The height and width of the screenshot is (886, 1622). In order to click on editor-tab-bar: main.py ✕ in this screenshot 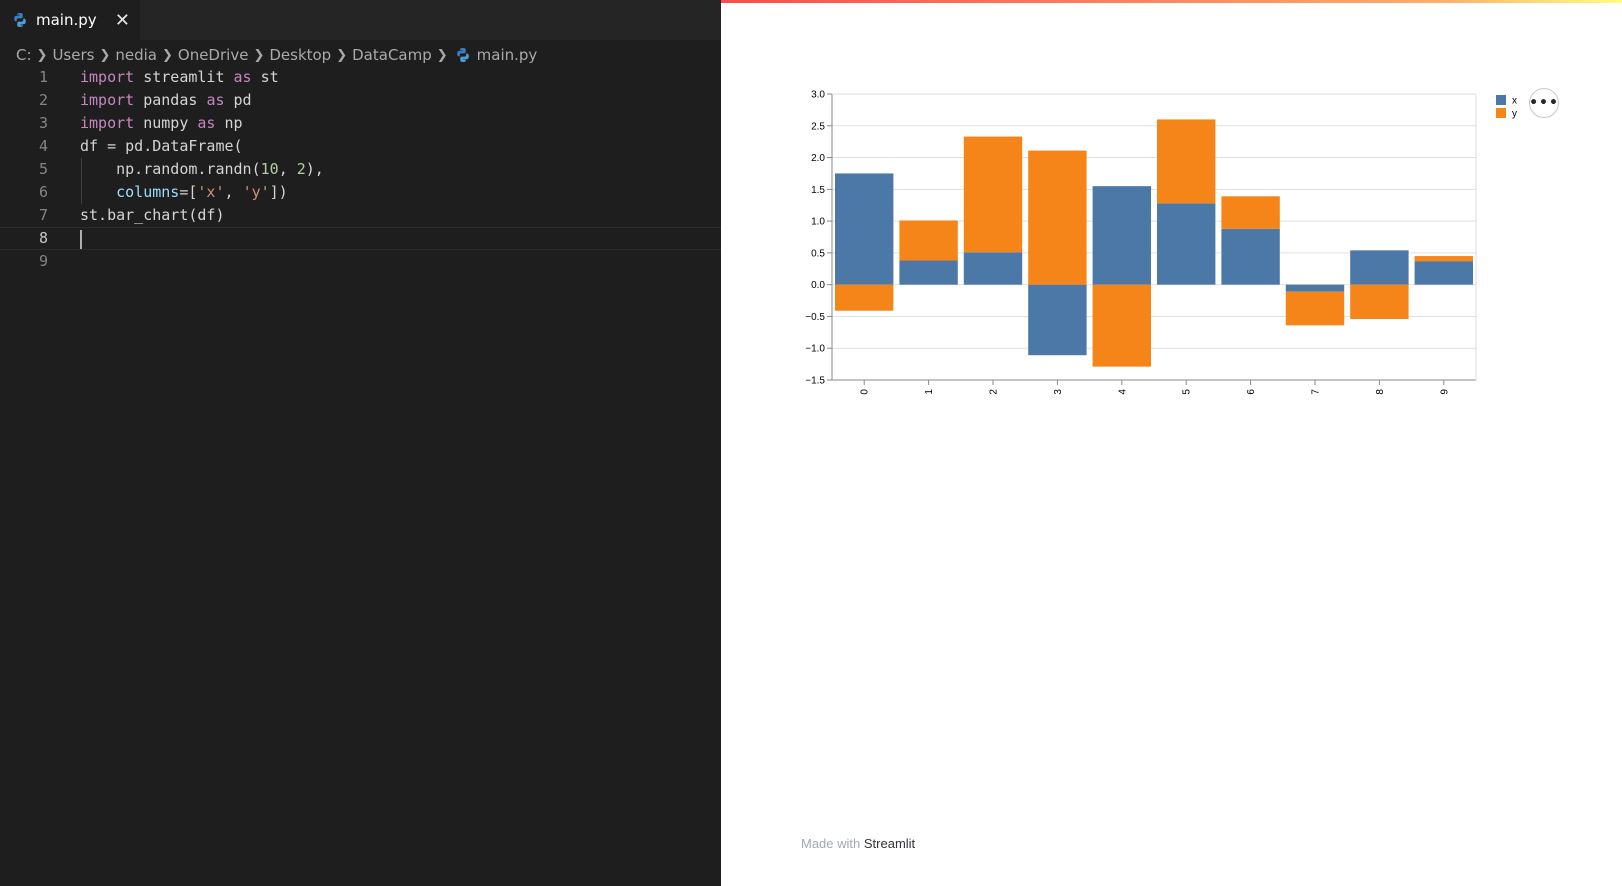, I will do `click(360, 20)`.